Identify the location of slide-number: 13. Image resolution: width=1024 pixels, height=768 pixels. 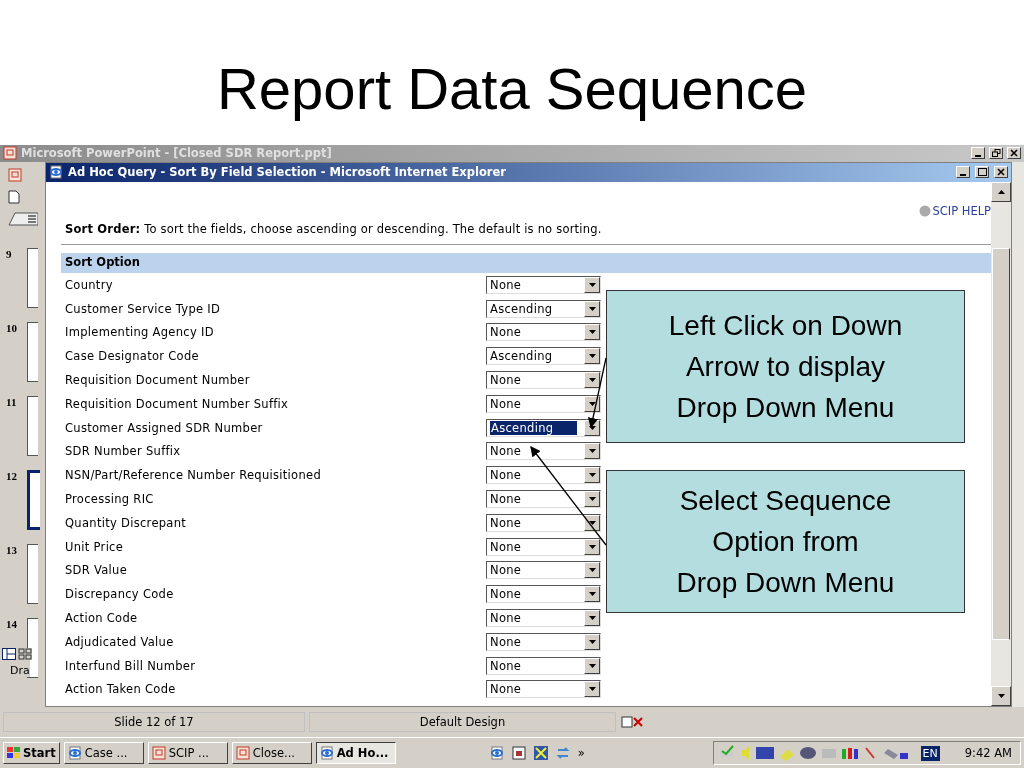
(12, 549).